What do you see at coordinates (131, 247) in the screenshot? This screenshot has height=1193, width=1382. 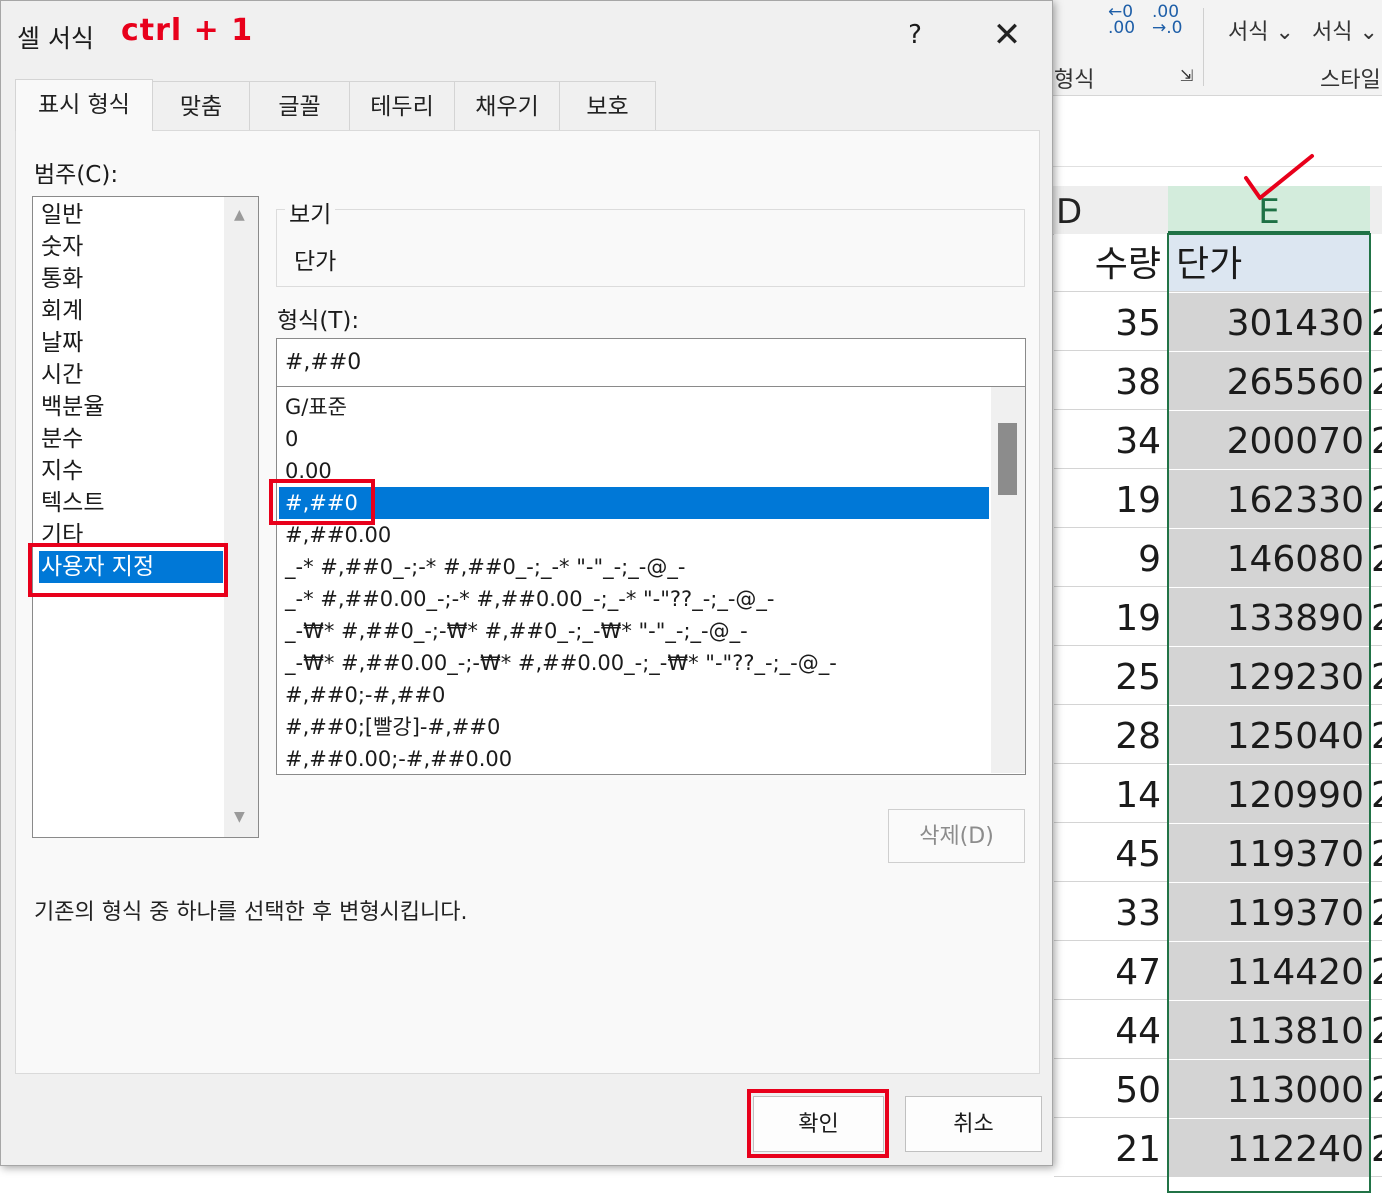 I see `category-item: 숫자` at bounding box center [131, 247].